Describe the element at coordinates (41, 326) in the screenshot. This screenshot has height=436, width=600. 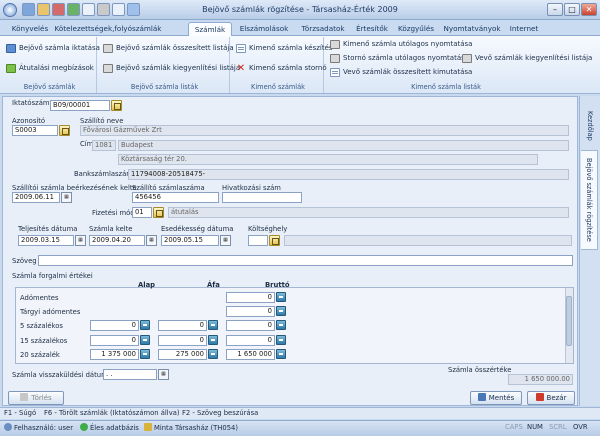
I see `row-label-5-szazalek: 5 százalékos` at that location.